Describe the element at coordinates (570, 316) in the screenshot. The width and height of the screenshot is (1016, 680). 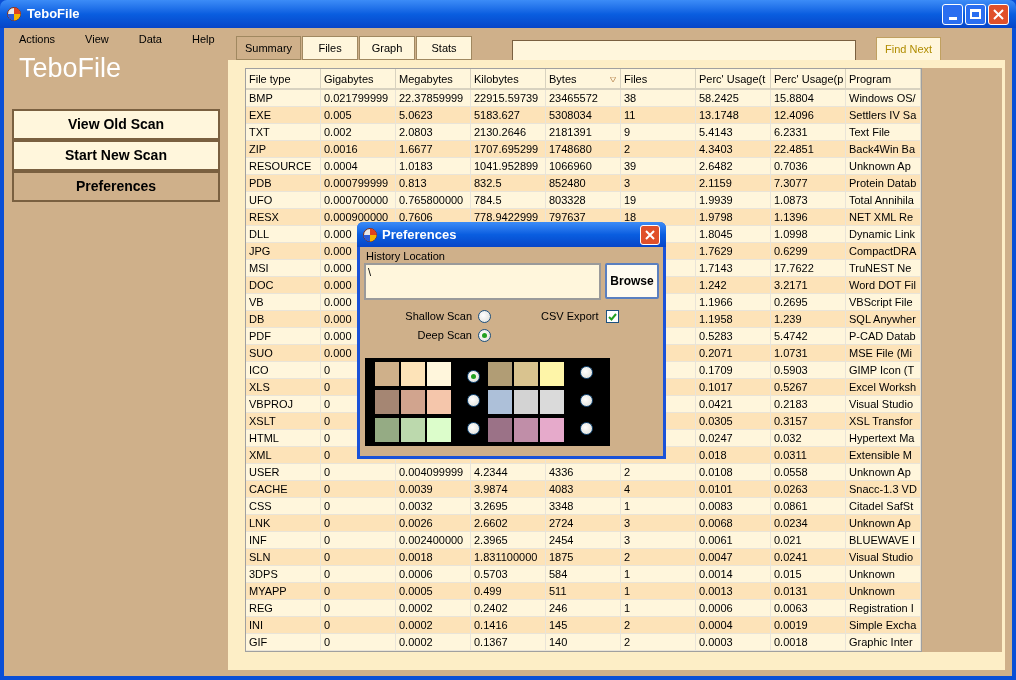
I see `checkbox-label: CSV Export` at that location.